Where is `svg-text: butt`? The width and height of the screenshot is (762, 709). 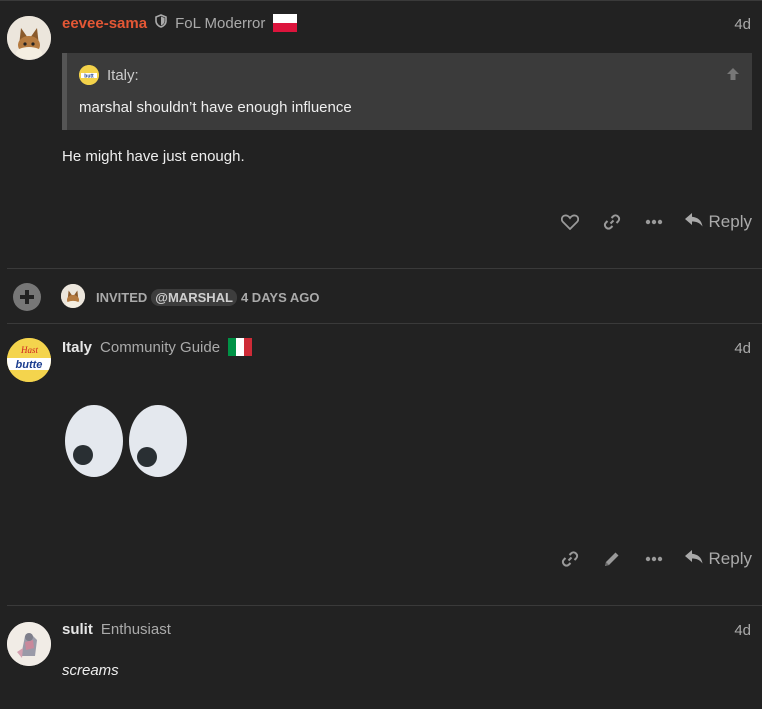 svg-text: butt is located at coordinates (89, 76).